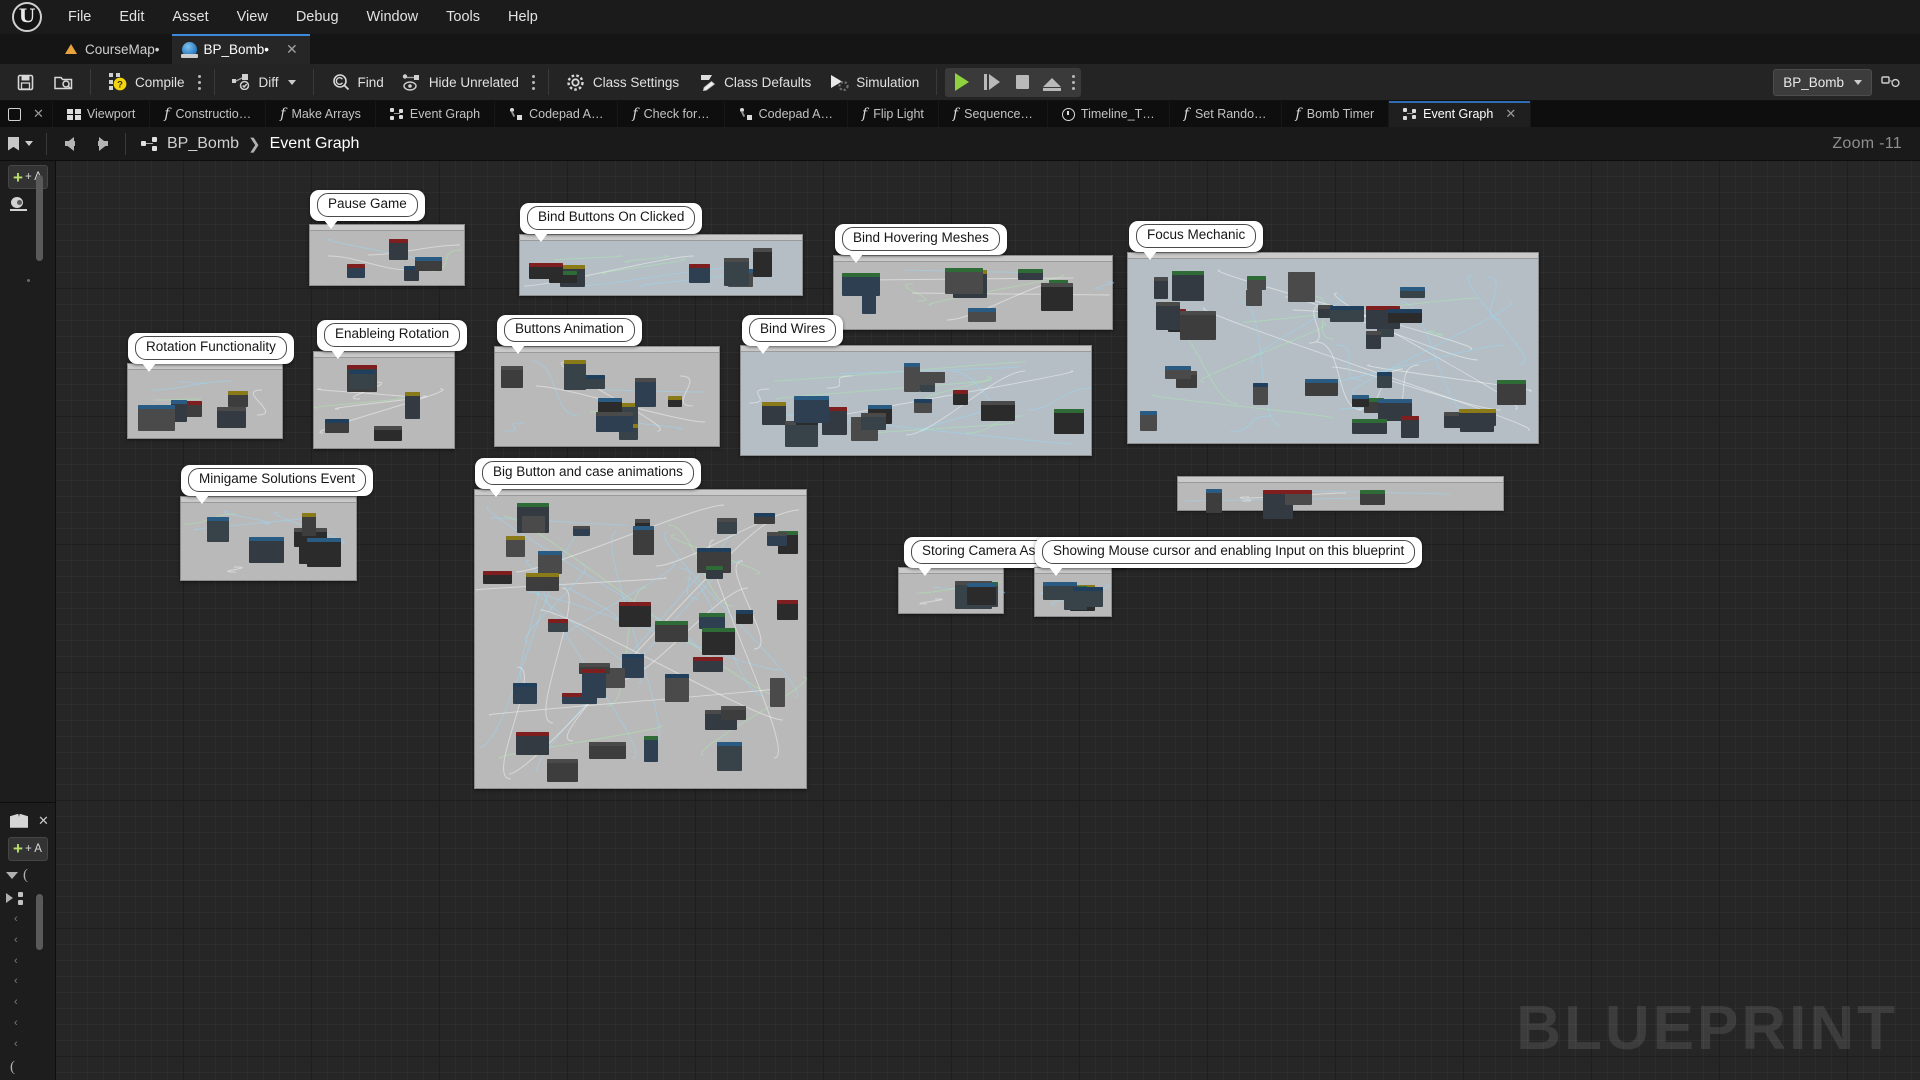 The image size is (1920, 1080). What do you see at coordinates (315, 144) in the screenshot?
I see `breadcrumb-current: Event Graph` at bounding box center [315, 144].